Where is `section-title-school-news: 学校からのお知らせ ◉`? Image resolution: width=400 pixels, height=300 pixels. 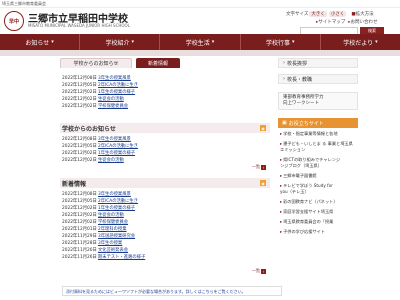
section-title-school-news: 学校からのお知らせ ◉ is located at coordinates (165, 128).